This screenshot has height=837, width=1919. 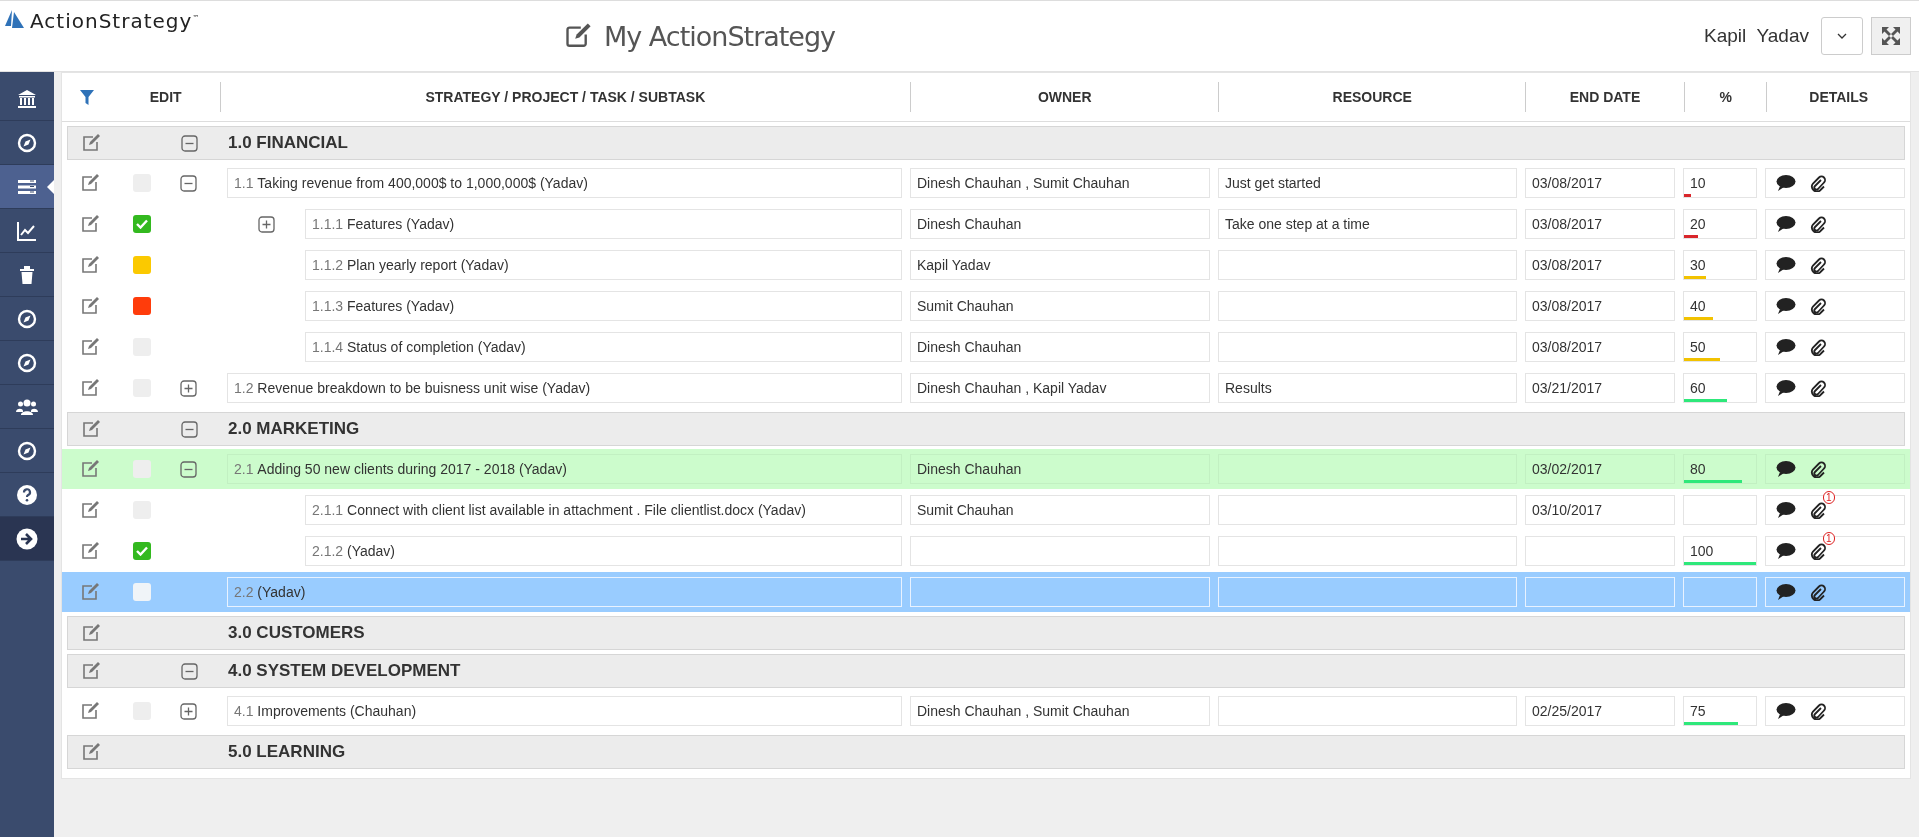 What do you see at coordinates (986, 592) in the screenshot?
I see `task-row: 2.2 (Yadav)` at bounding box center [986, 592].